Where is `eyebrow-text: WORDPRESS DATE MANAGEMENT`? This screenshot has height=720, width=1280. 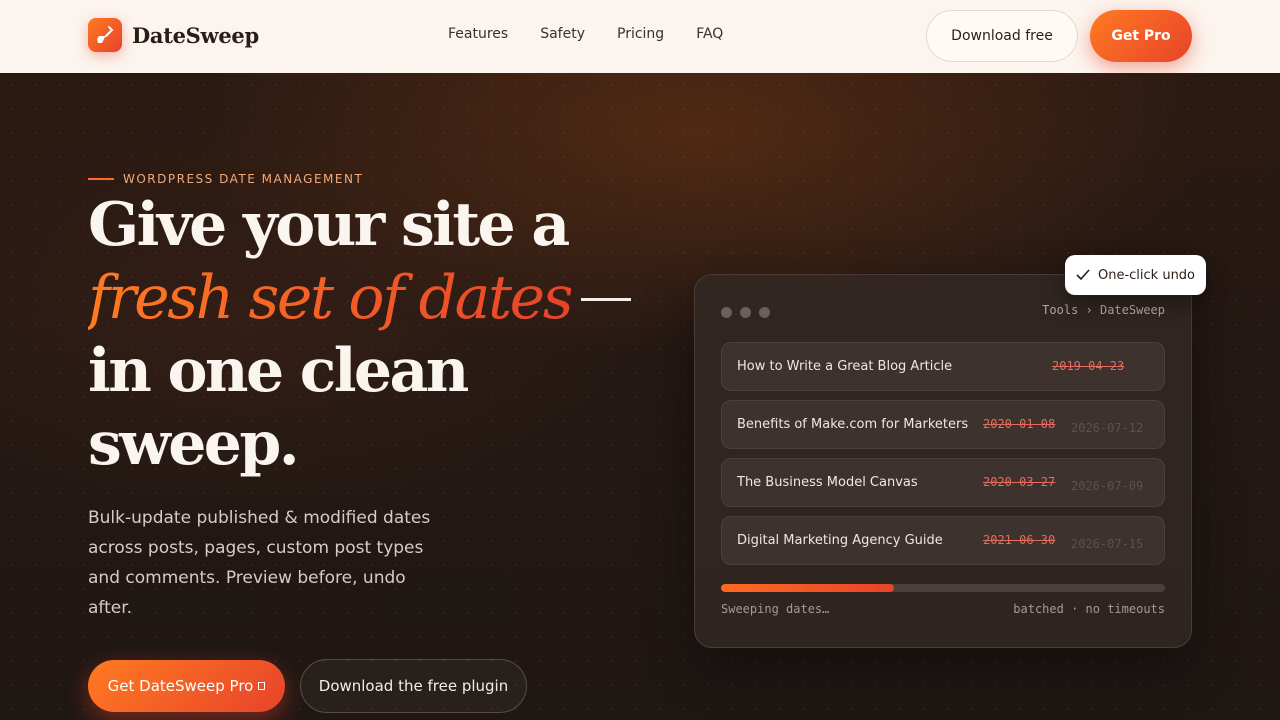 eyebrow-text: WORDPRESS DATE MANAGEMENT is located at coordinates (243, 179).